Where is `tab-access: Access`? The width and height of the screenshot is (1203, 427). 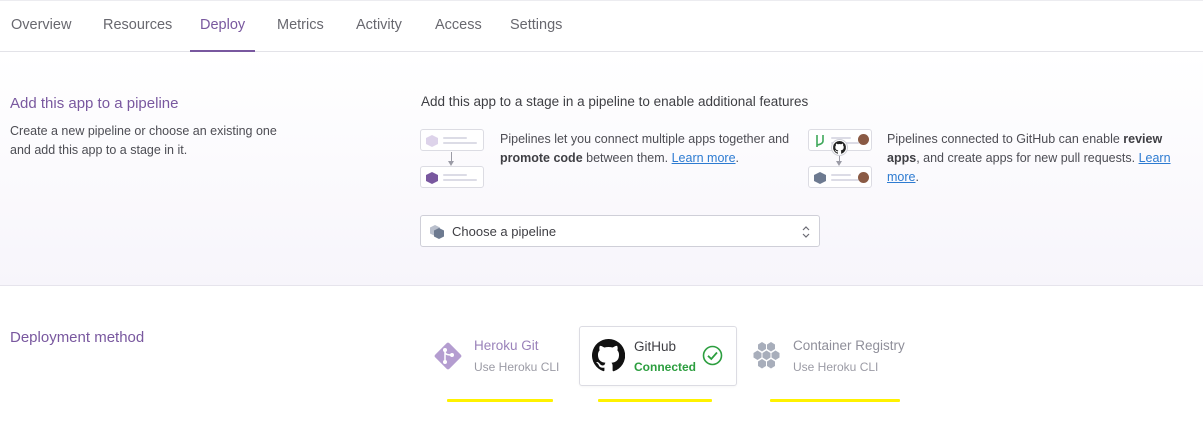
tab-access: Access is located at coordinates (458, 25).